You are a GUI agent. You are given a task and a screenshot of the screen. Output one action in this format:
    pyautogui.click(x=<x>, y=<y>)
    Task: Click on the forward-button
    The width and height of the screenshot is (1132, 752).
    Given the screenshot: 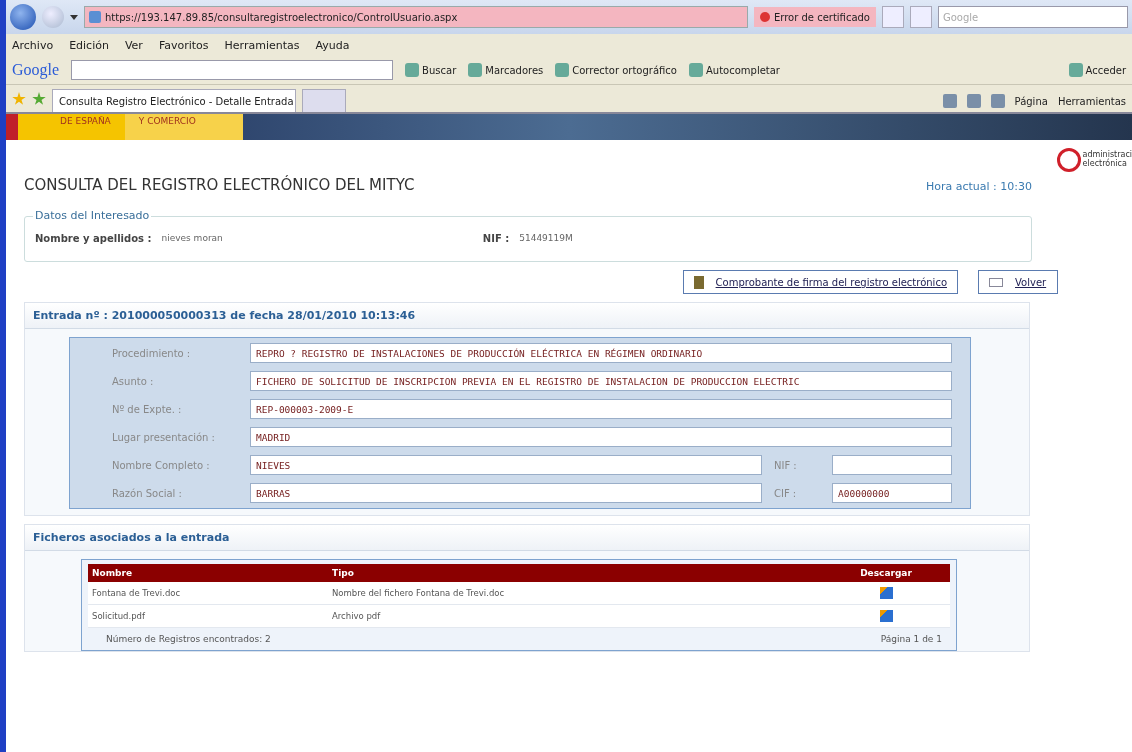 What is the action you would take?
    pyautogui.click(x=53, y=17)
    